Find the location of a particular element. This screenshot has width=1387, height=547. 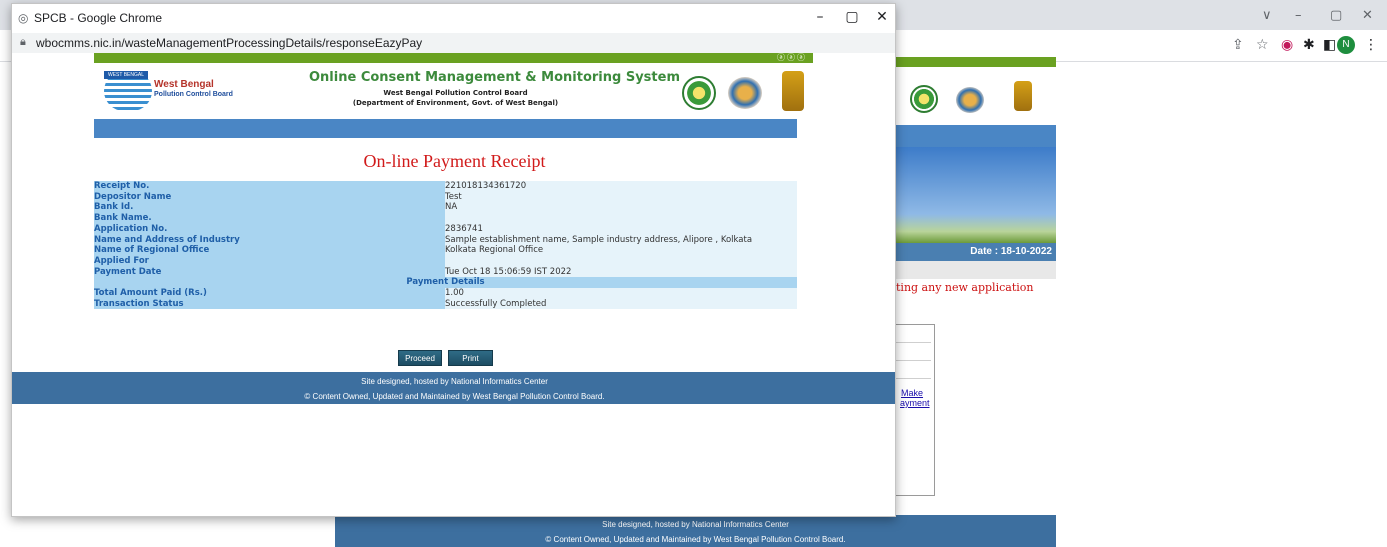

background-gray-bar is located at coordinates (976, 270).